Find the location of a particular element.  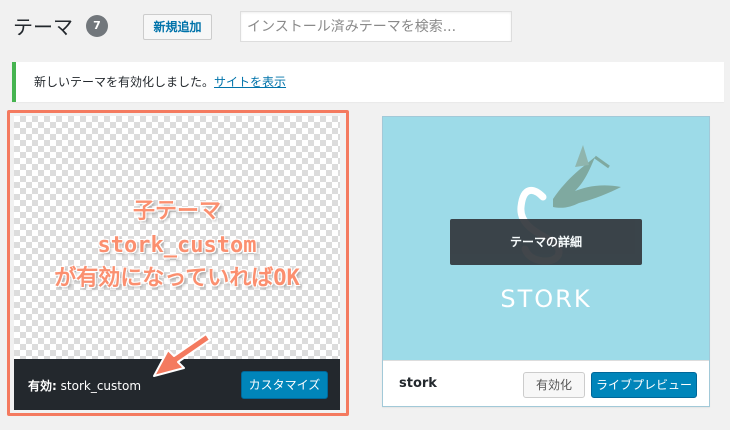

notice-text: 新しいテーマを有効化しました。サイトを表示 is located at coordinates (160, 82).